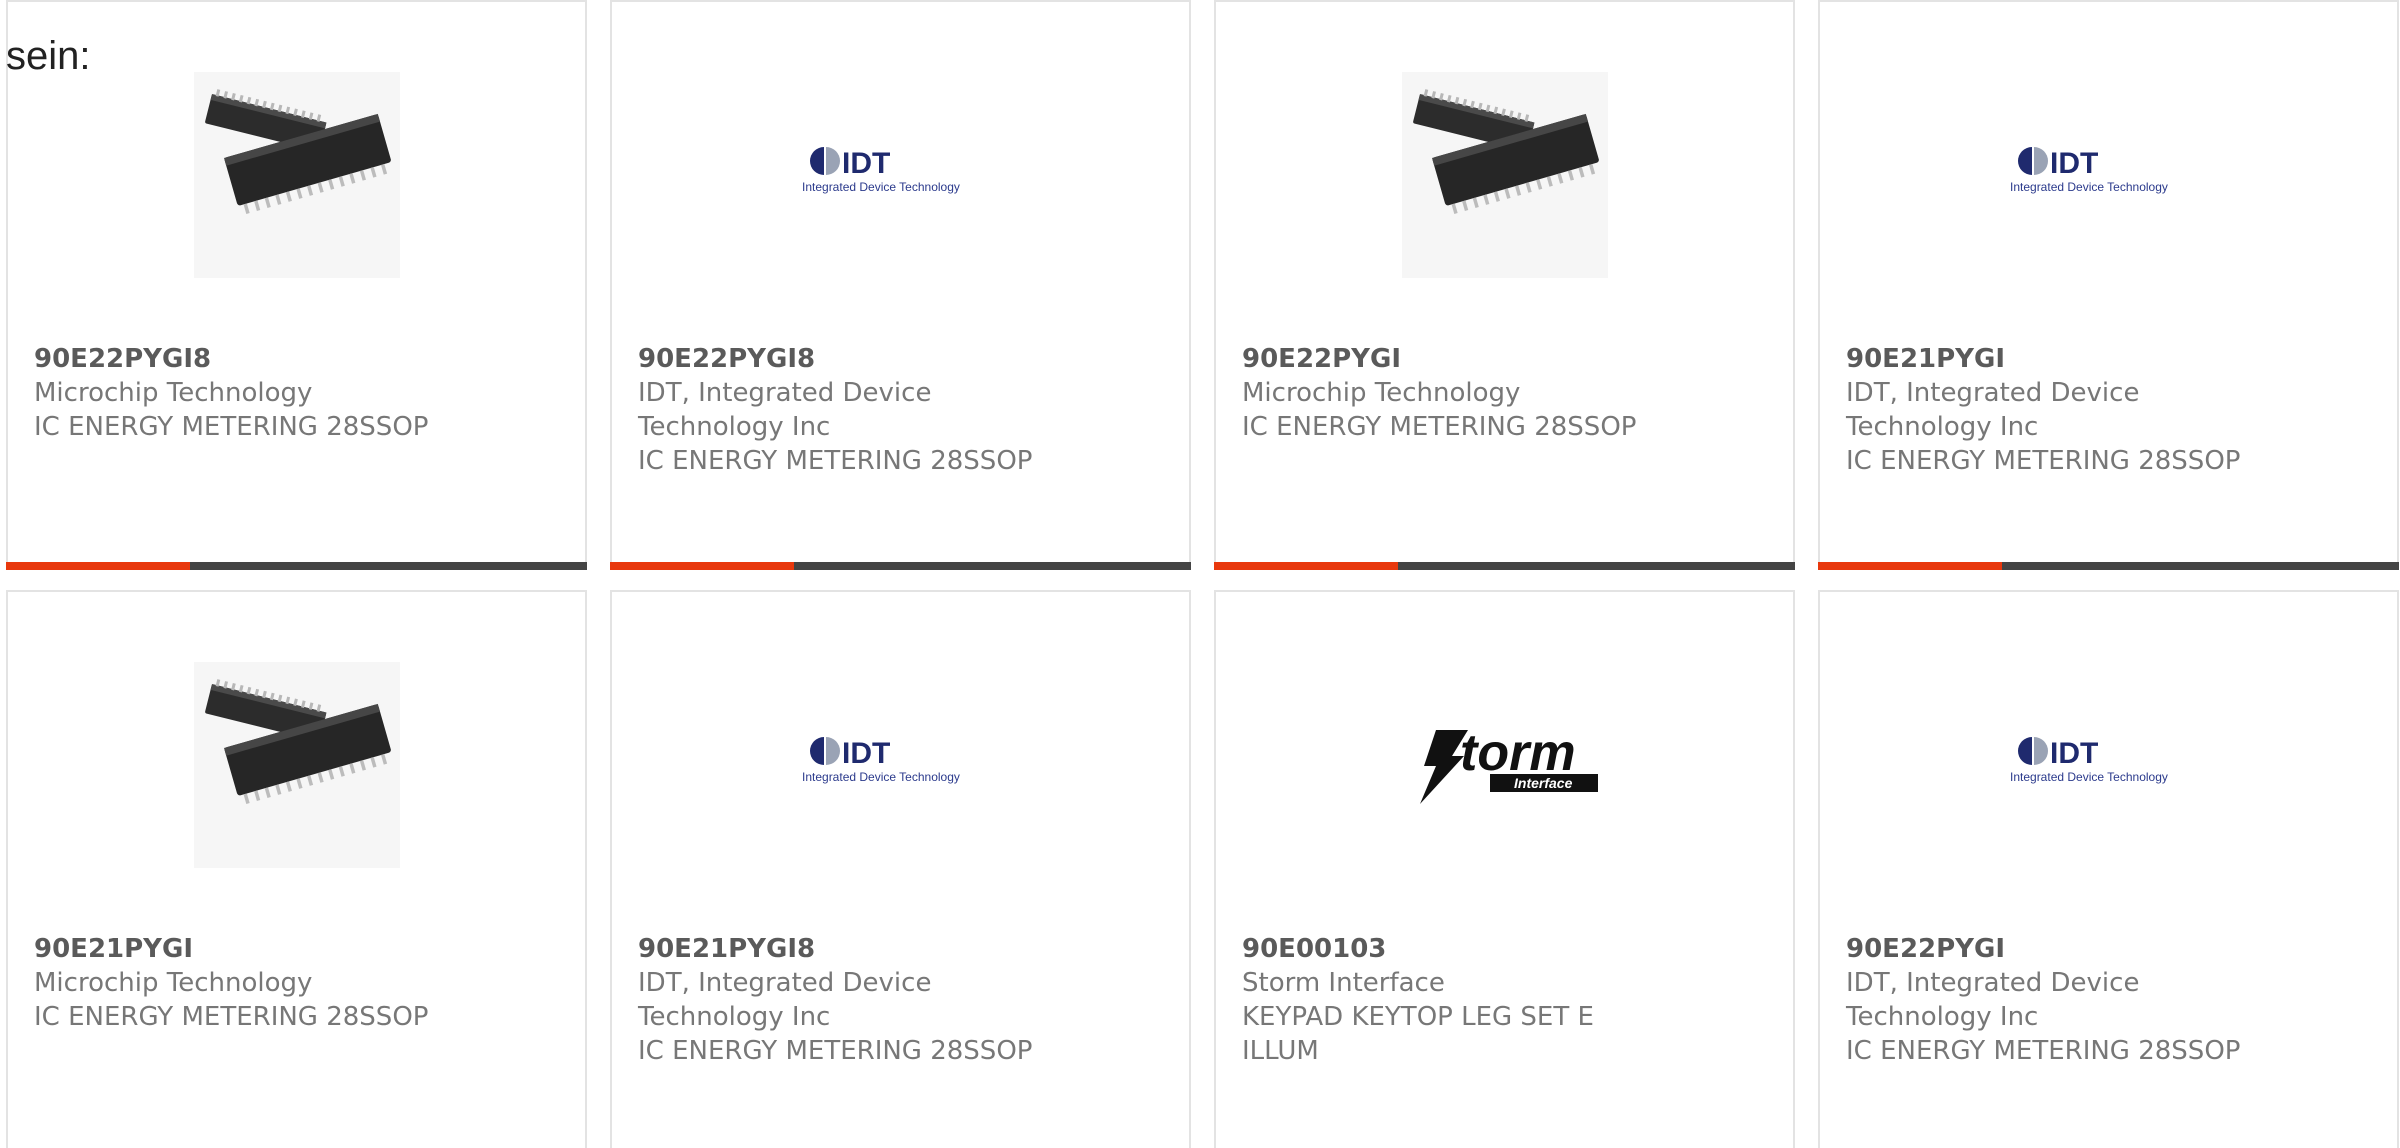  I want to click on intro-text: sein:, so click(48, 56).